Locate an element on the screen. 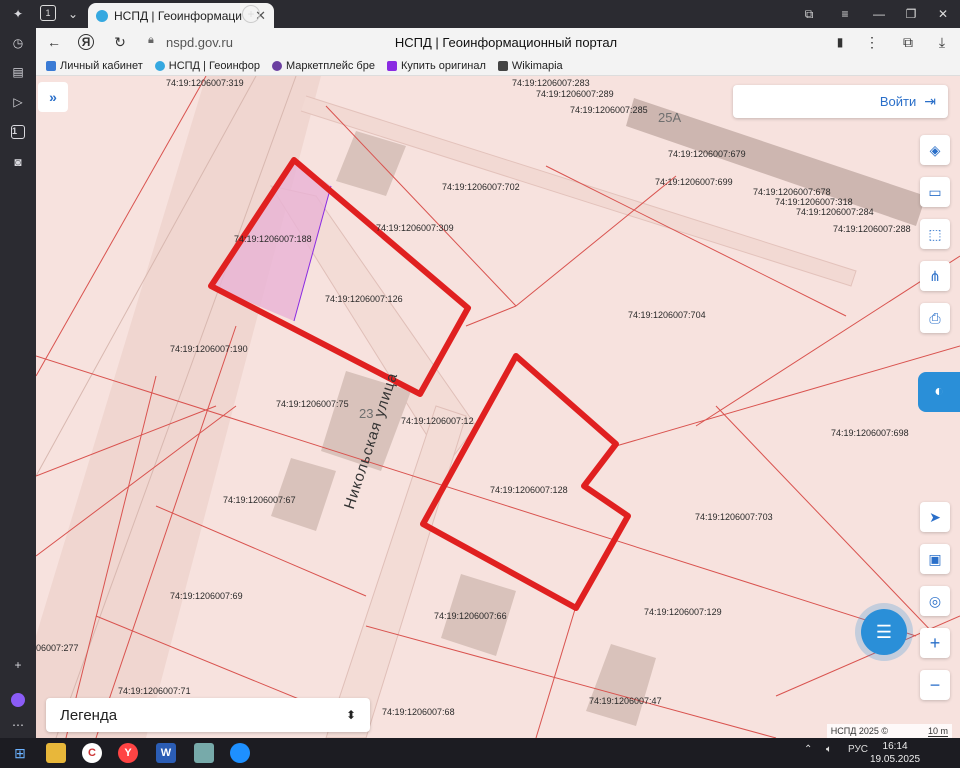  yandex-browser-icon: Y is located at coordinates (128, 753).